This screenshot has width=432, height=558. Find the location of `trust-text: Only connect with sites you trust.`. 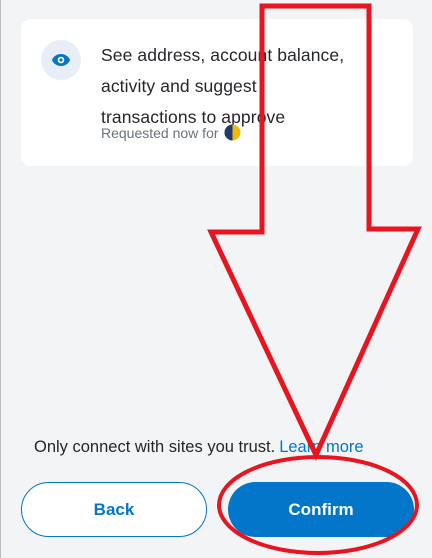

trust-text: Only connect with sites you trust. is located at coordinates (155, 447).